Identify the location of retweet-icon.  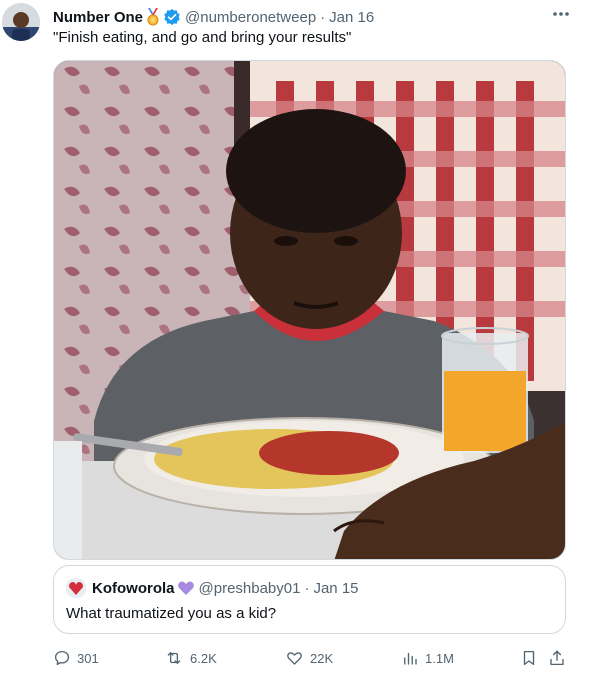
(174, 658).